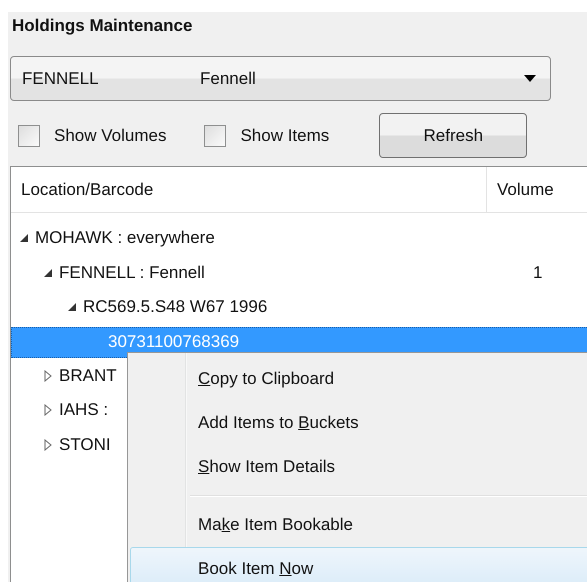  Describe the element at coordinates (83, 410) in the screenshot. I see `tree-label: IAHS :` at that location.